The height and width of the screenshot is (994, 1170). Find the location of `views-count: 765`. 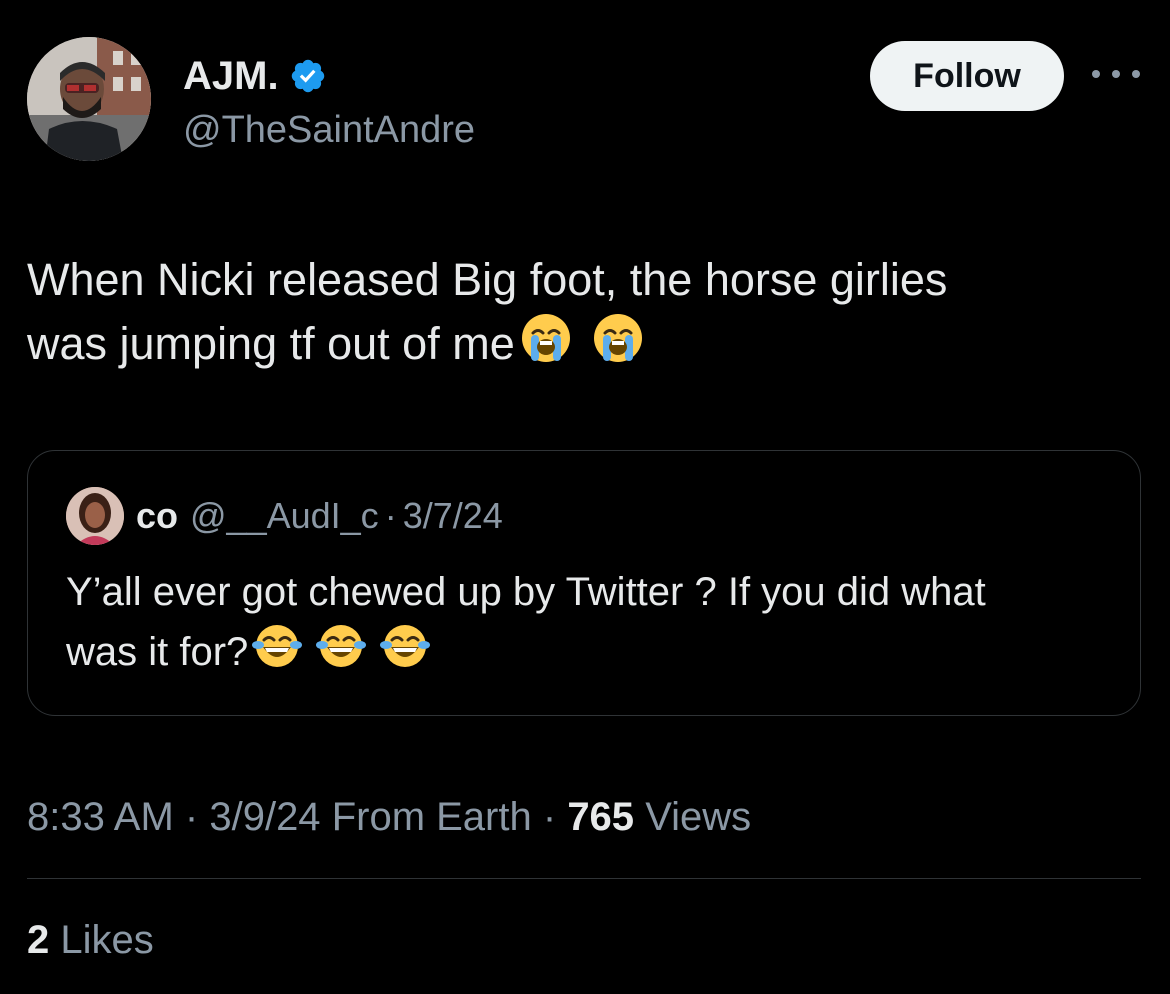

views-count: 765 is located at coordinates (600, 817).